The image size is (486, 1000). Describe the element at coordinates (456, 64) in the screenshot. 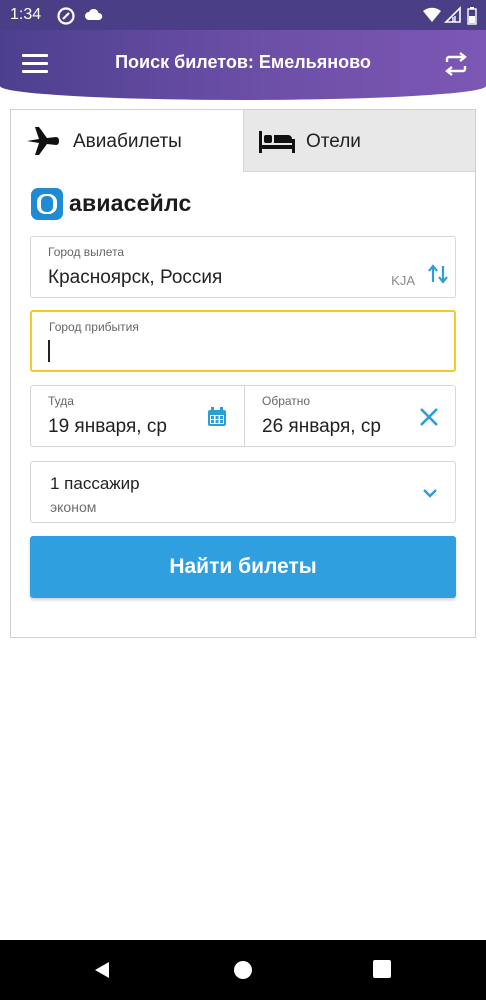

I see `swap-repeat-icon` at that location.